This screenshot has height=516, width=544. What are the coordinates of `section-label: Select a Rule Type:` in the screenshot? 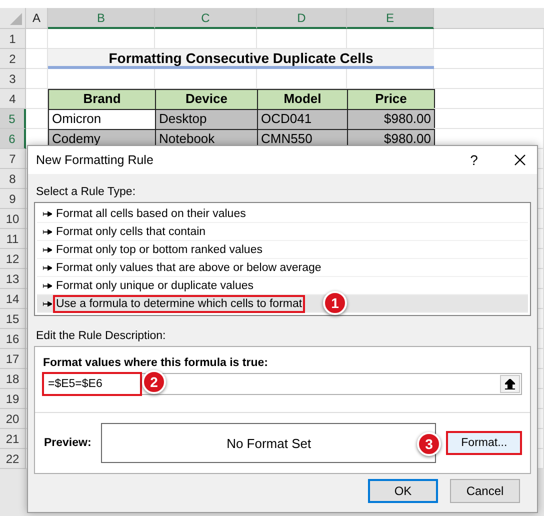 It's located at (86, 192).